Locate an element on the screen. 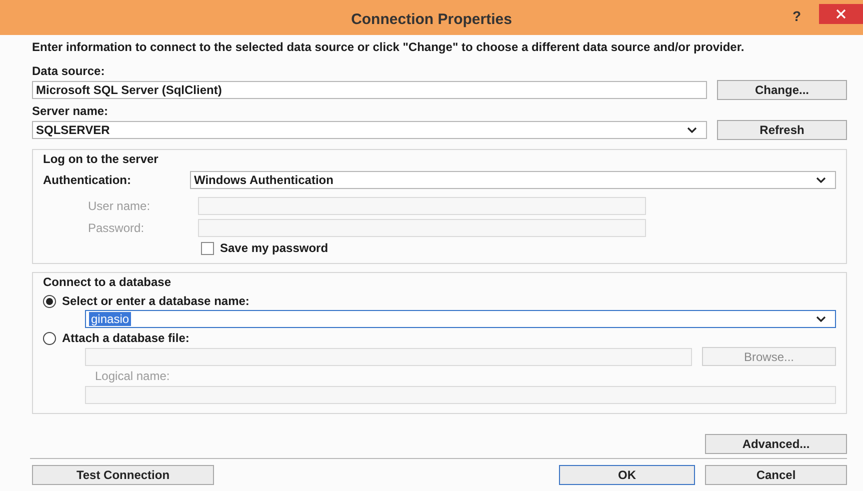 This screenshot has height=491, width=863. radio-label: Select or enter a database name: is located at coordinates (156, 301).